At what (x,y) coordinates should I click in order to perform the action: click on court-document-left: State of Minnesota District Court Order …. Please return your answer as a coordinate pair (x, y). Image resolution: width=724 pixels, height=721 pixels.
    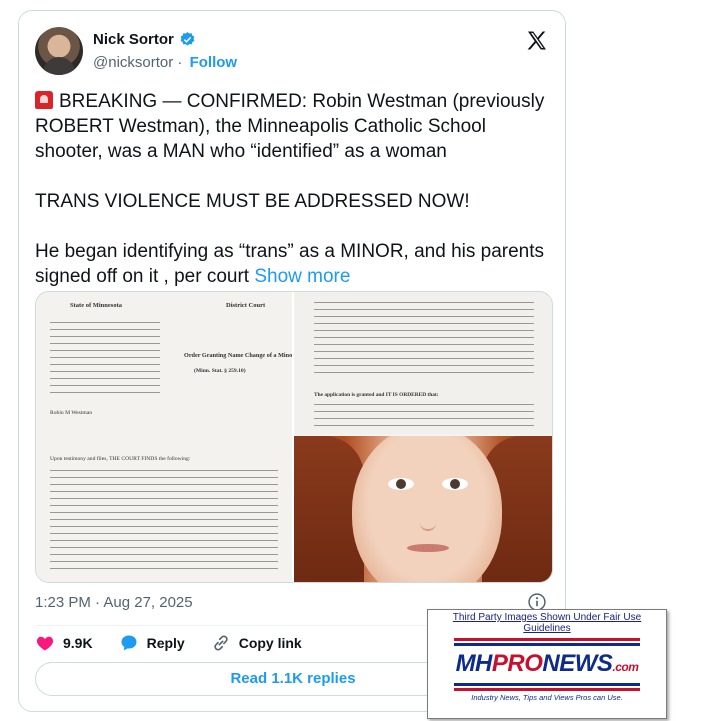
    Looking at the image, I should click on (165, 437).